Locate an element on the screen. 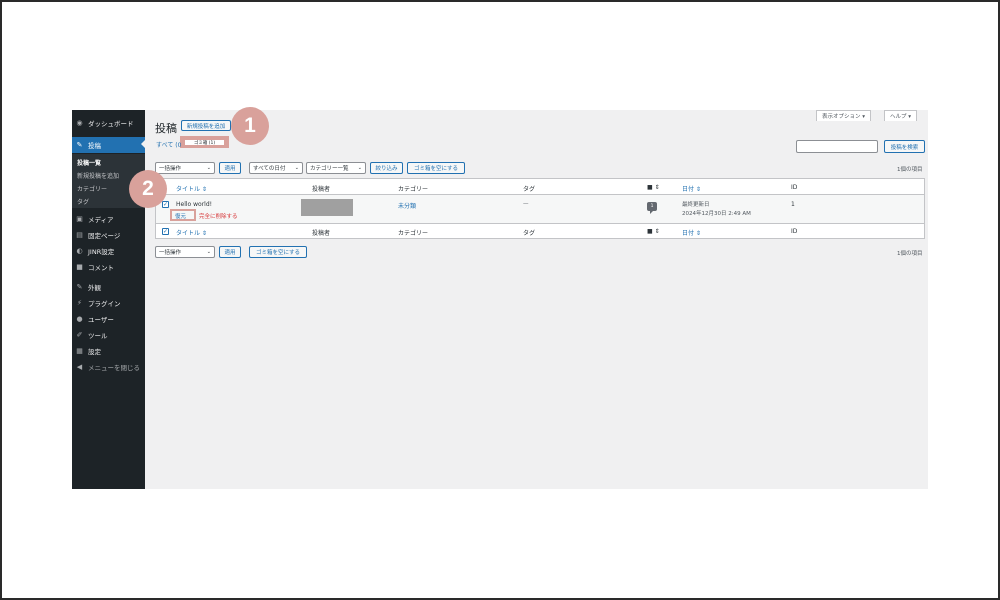 This screenshot has width=1000, height=600. bulk-action-select-top: 一括操作 ⌄ is located at coordinates (185, 168).